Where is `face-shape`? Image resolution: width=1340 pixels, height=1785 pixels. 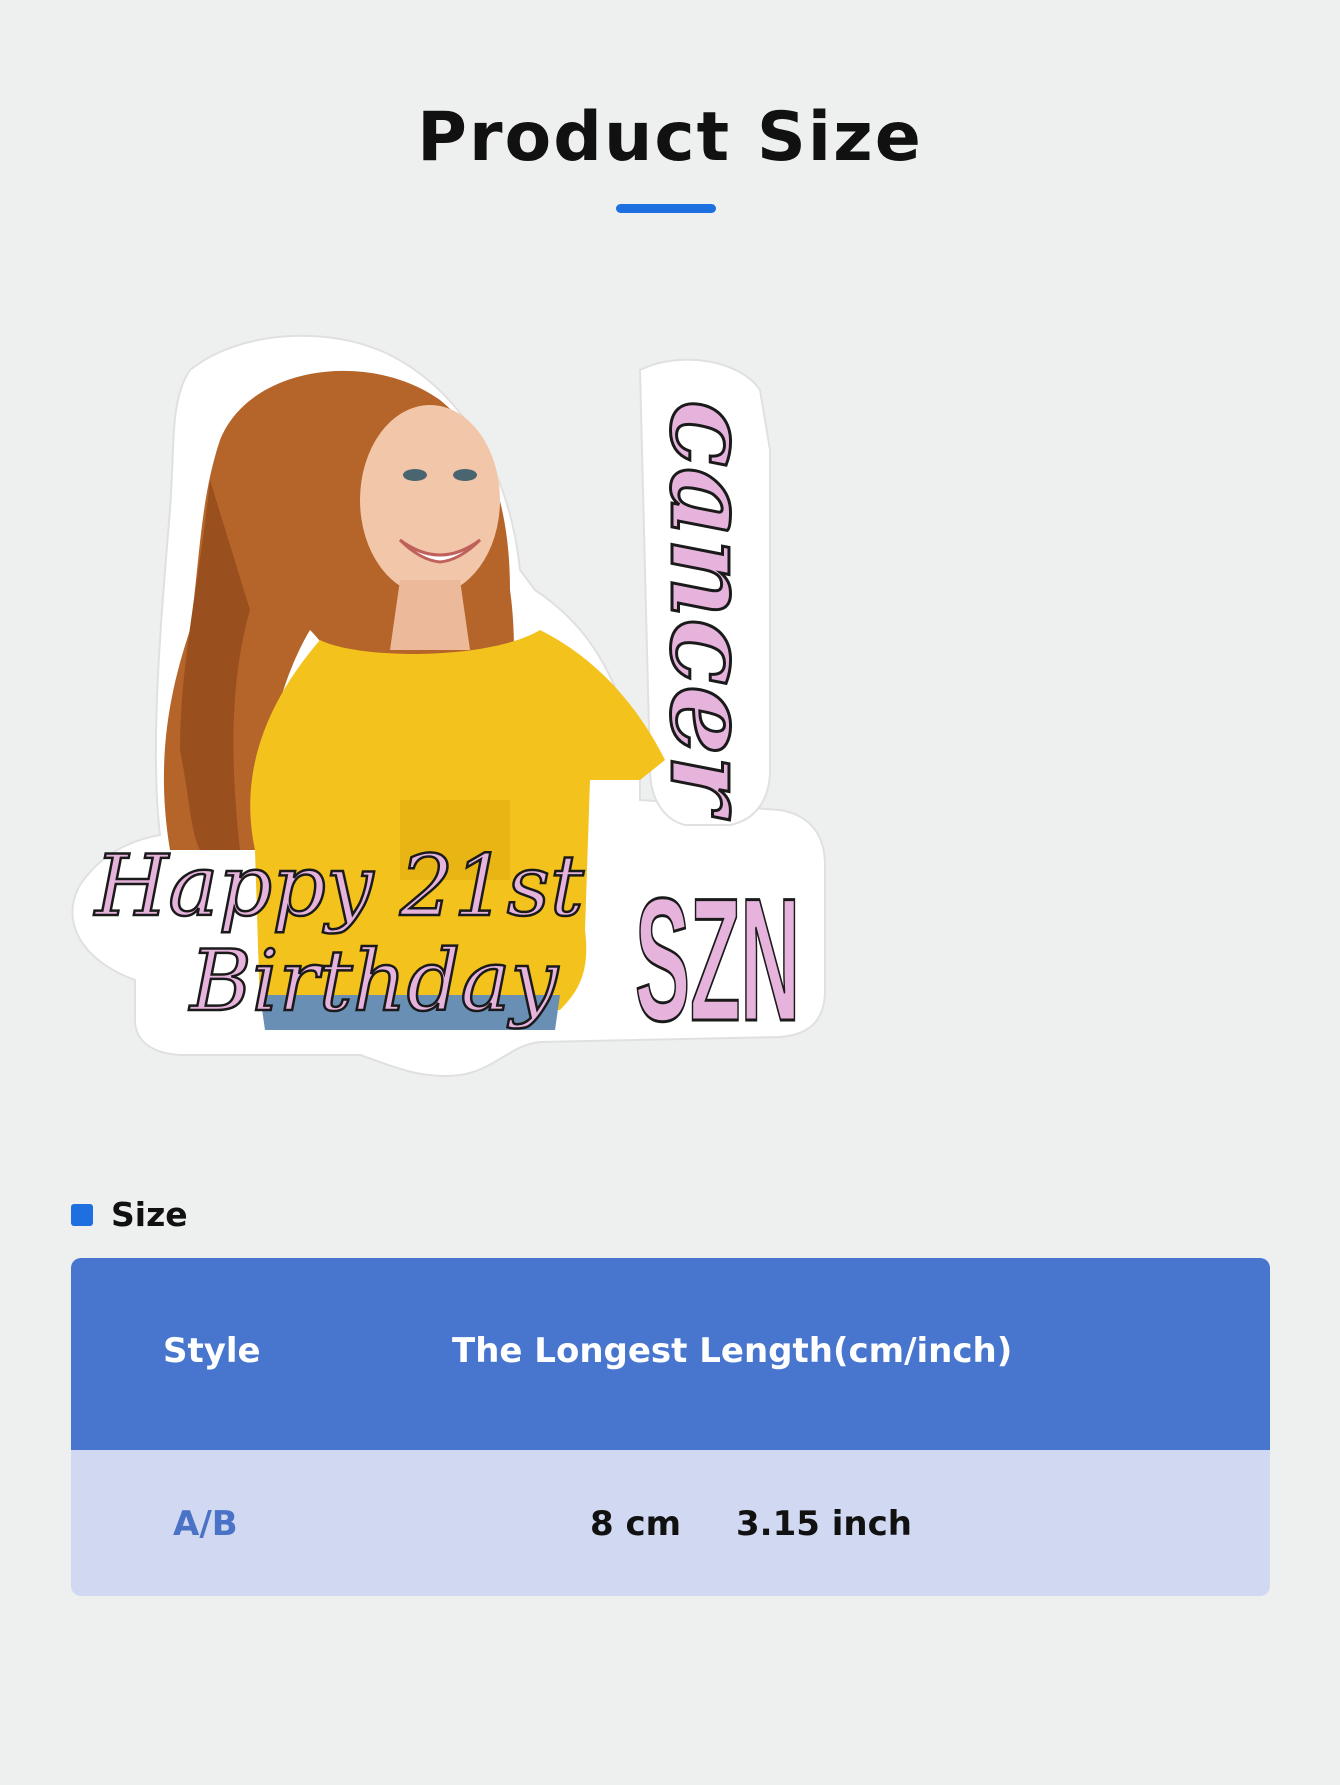 face-shape is located at coordinates (430, 500).